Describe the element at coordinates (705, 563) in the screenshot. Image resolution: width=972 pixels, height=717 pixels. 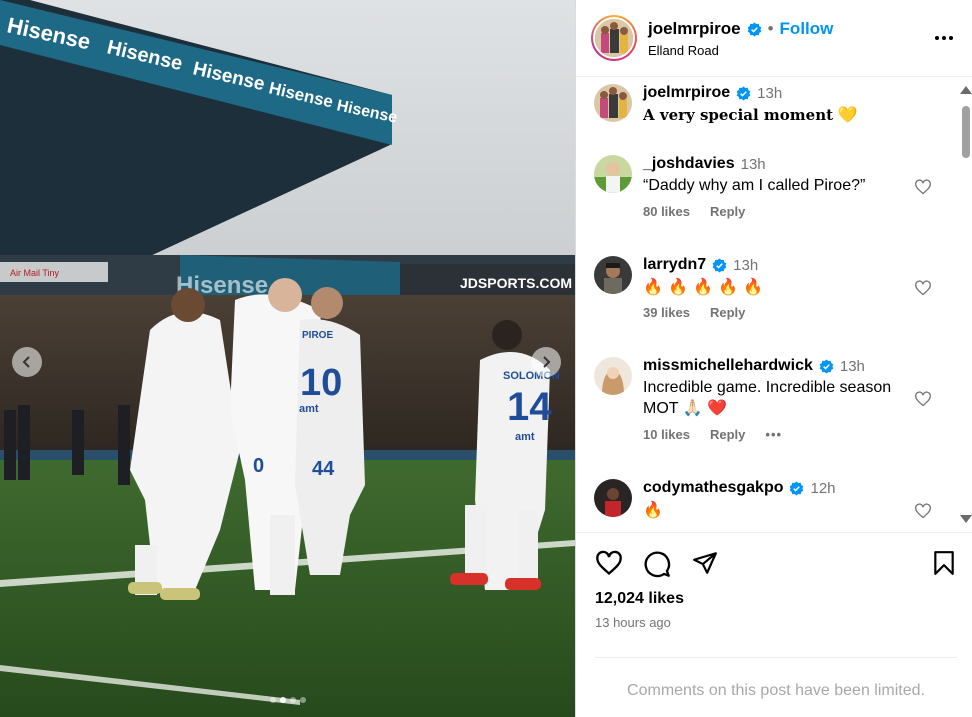
I see `paper-plane-icon` at that location.